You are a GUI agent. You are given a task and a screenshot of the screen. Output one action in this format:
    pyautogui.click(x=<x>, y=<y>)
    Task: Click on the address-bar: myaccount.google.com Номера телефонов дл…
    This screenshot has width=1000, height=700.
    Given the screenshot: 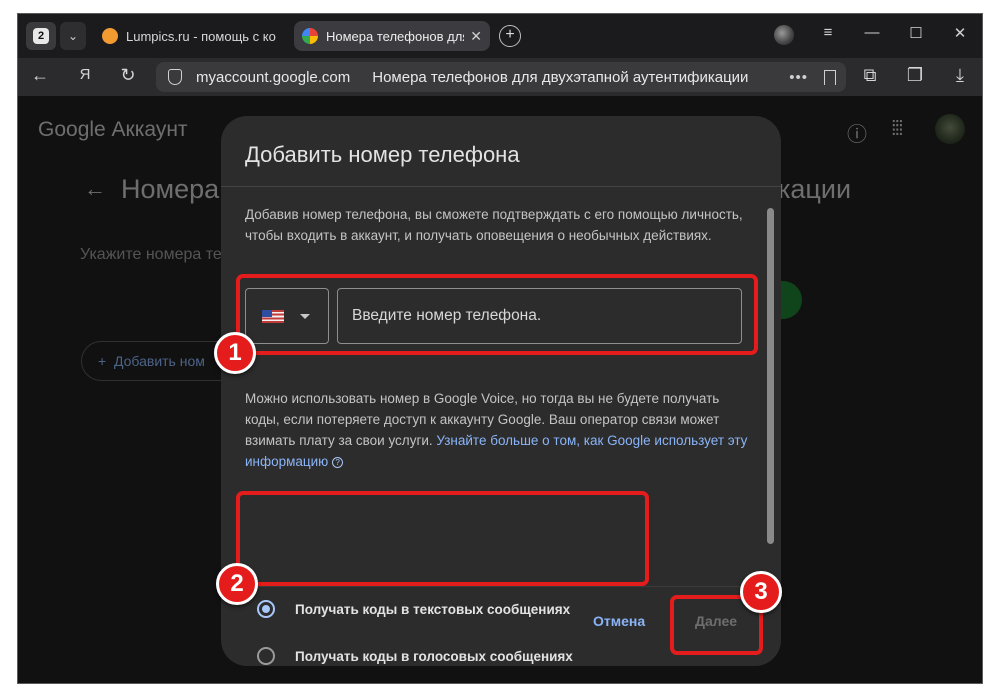 What is the action you would take?
    pyautogui.click(x=501, y=77)
    